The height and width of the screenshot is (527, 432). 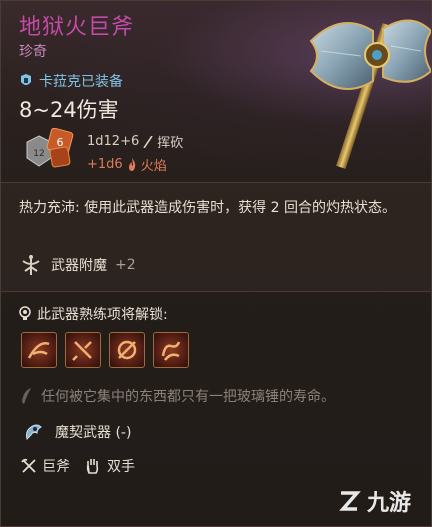 What do you see at coordinates (83, 350) in the screenshot?
I see `lacerate-skill-icon` at bounding box center [83, 350].